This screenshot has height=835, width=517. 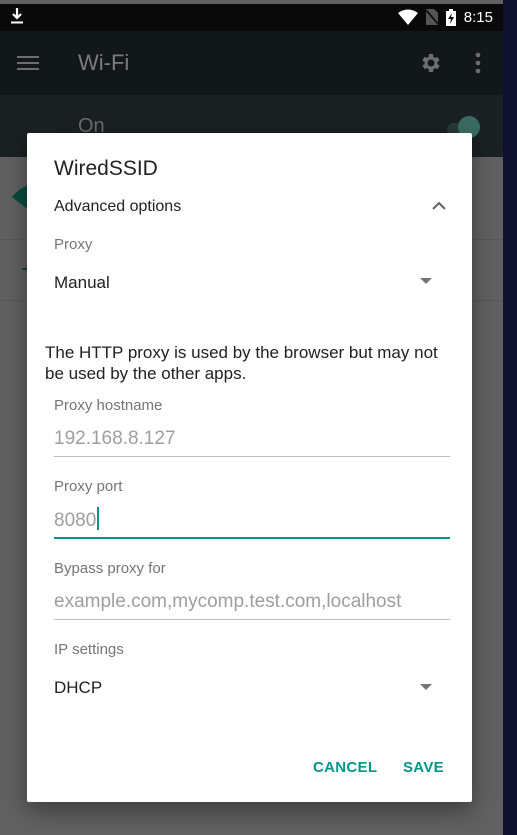 What do you see at coordinates (450, 17) in the screenshot?
I see `battery-charging-icon` at bounding box center [450, 17].